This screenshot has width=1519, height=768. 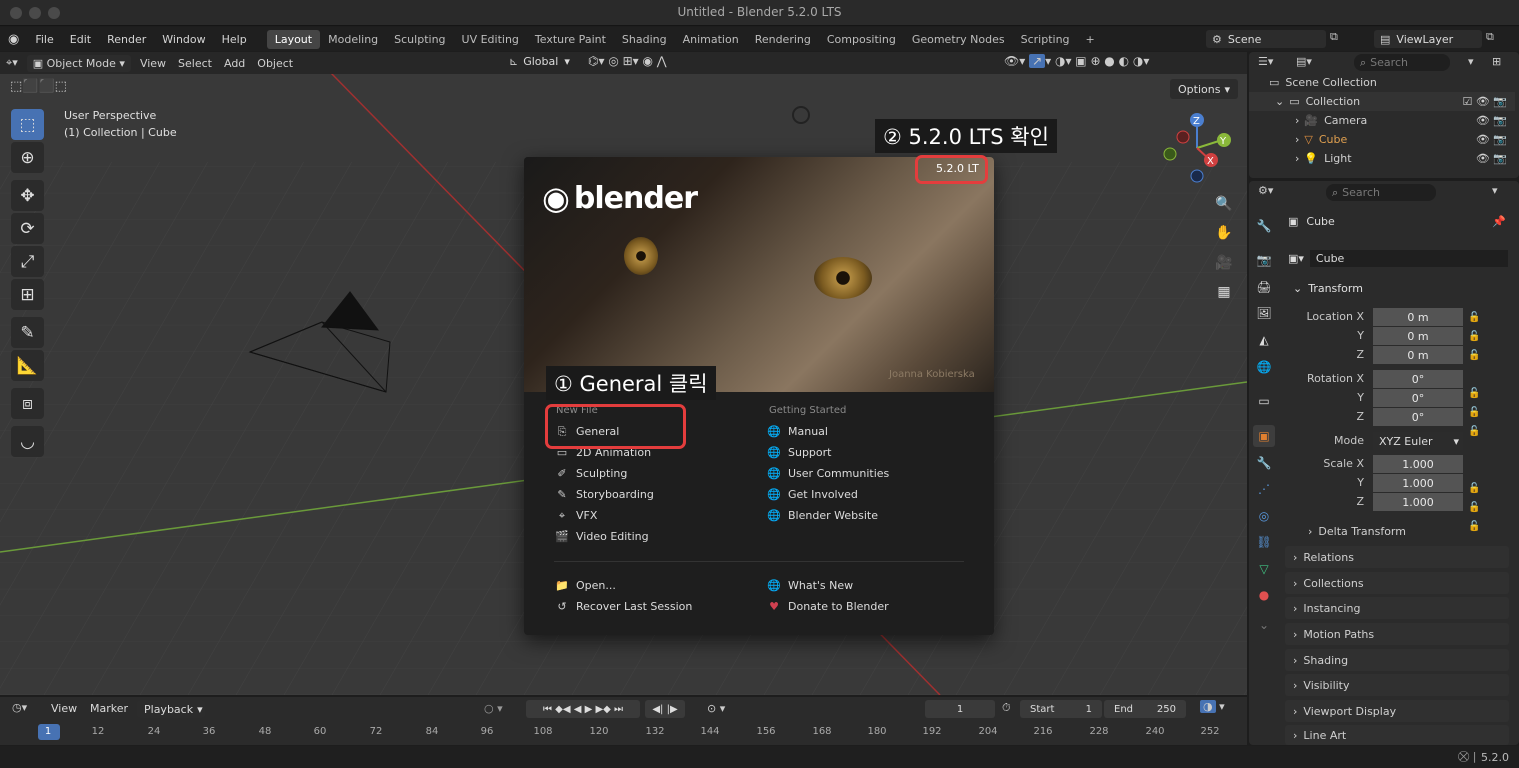 What do you see at coordinates (867, 431) in the screenshot?
I see `link-manual: 🌐 Manual` at bounding box center [867, 431].